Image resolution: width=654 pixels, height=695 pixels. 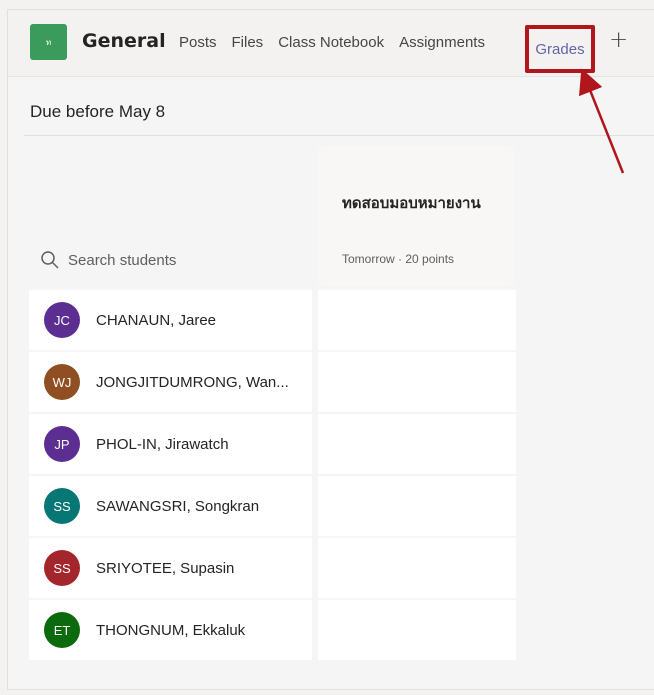 What do you see at coordinates (442, 42) in the screenshot?
I see `tab-assignments: Assignments` at bounding box center [442, 42].